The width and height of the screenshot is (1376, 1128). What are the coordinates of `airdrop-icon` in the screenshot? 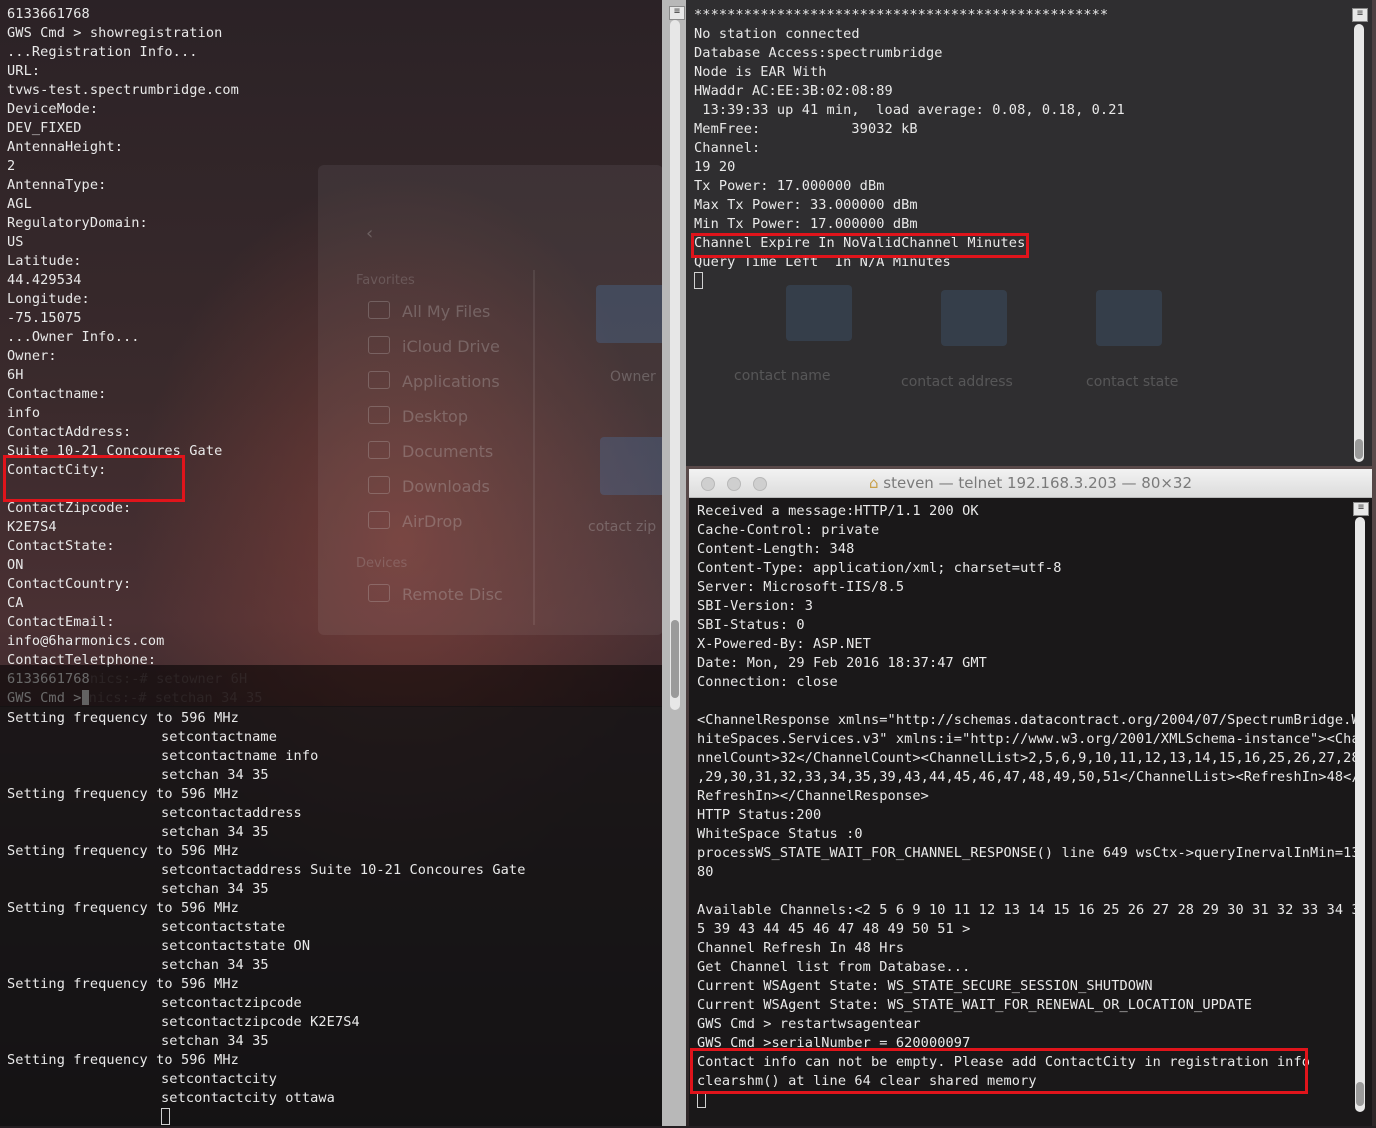 It's located at (379, 520).